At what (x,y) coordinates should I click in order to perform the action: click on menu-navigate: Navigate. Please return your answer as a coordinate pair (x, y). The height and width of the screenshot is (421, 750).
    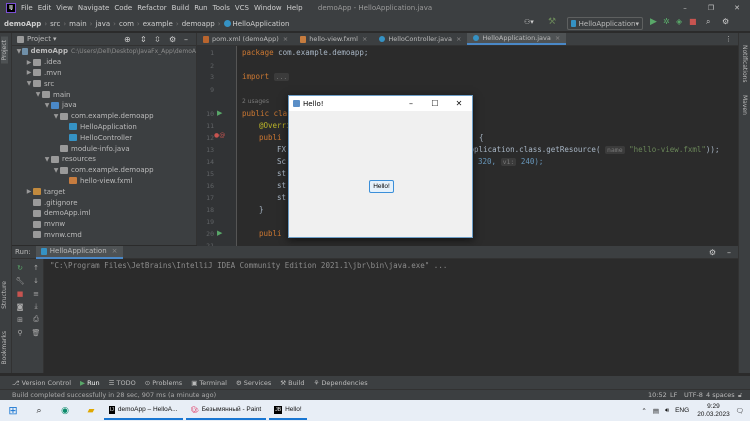
    Looking at the image, I should click on (93, 8).